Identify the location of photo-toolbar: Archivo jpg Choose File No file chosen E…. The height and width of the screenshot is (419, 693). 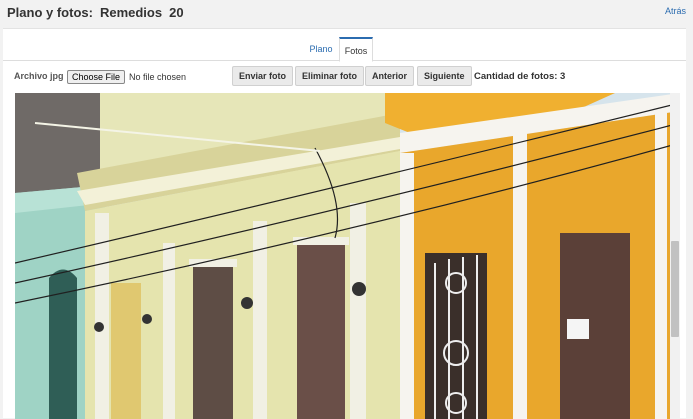
(344, 77).